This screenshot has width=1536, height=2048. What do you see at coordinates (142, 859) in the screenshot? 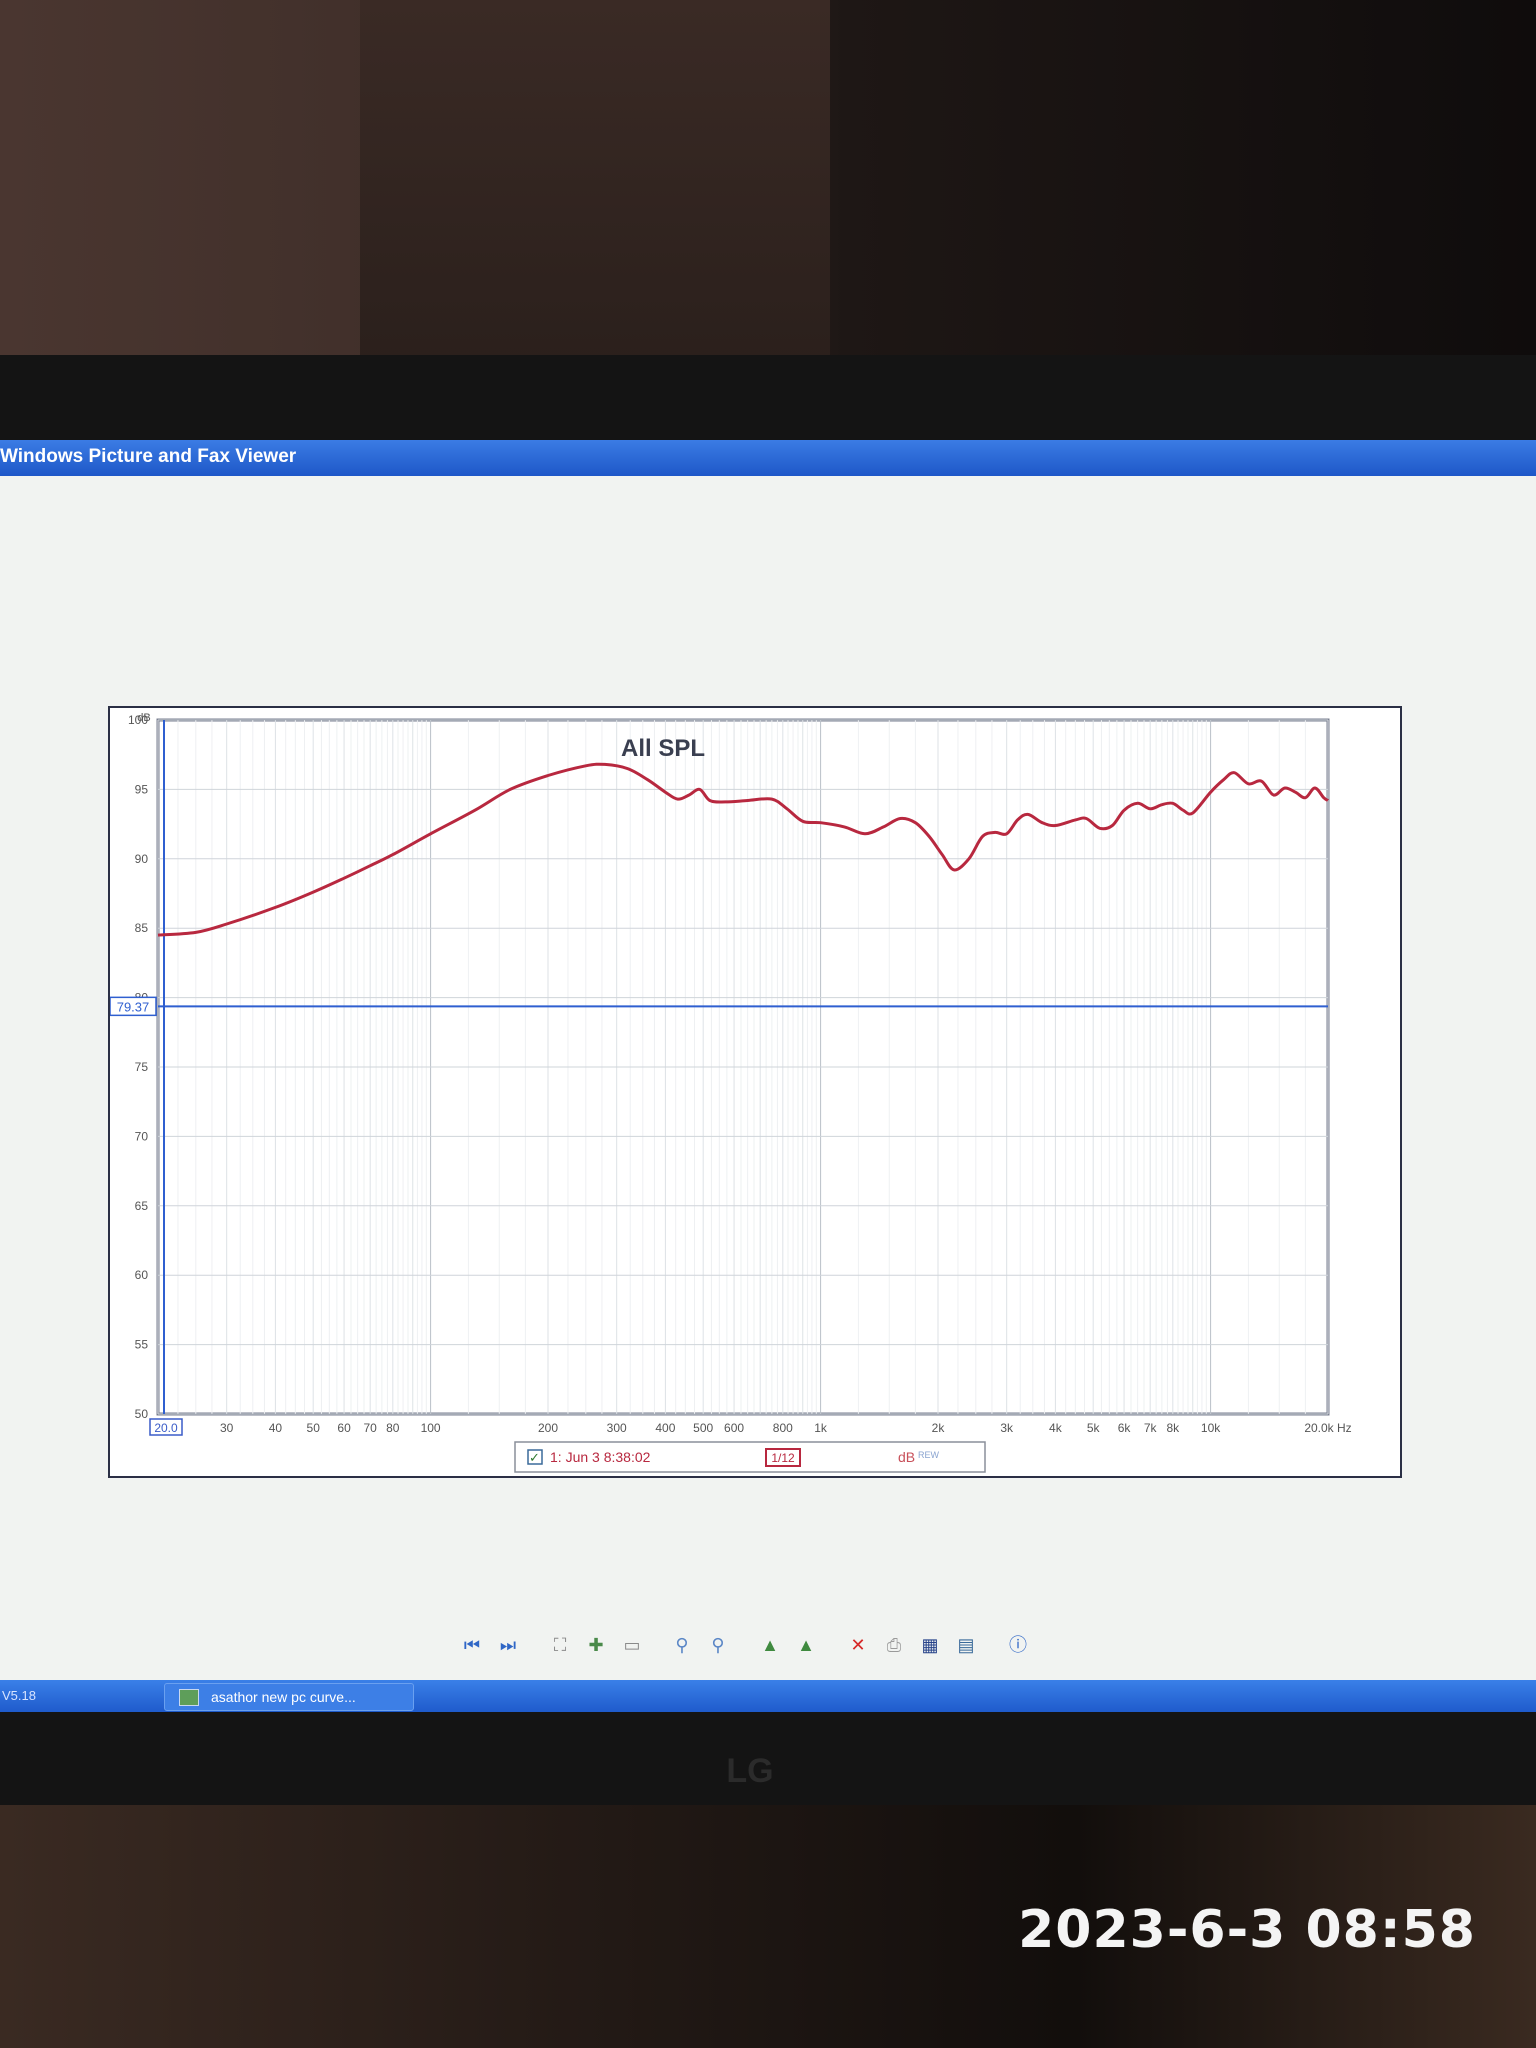
I see `y-tick-label: 90` at bounding box center [142, 859].